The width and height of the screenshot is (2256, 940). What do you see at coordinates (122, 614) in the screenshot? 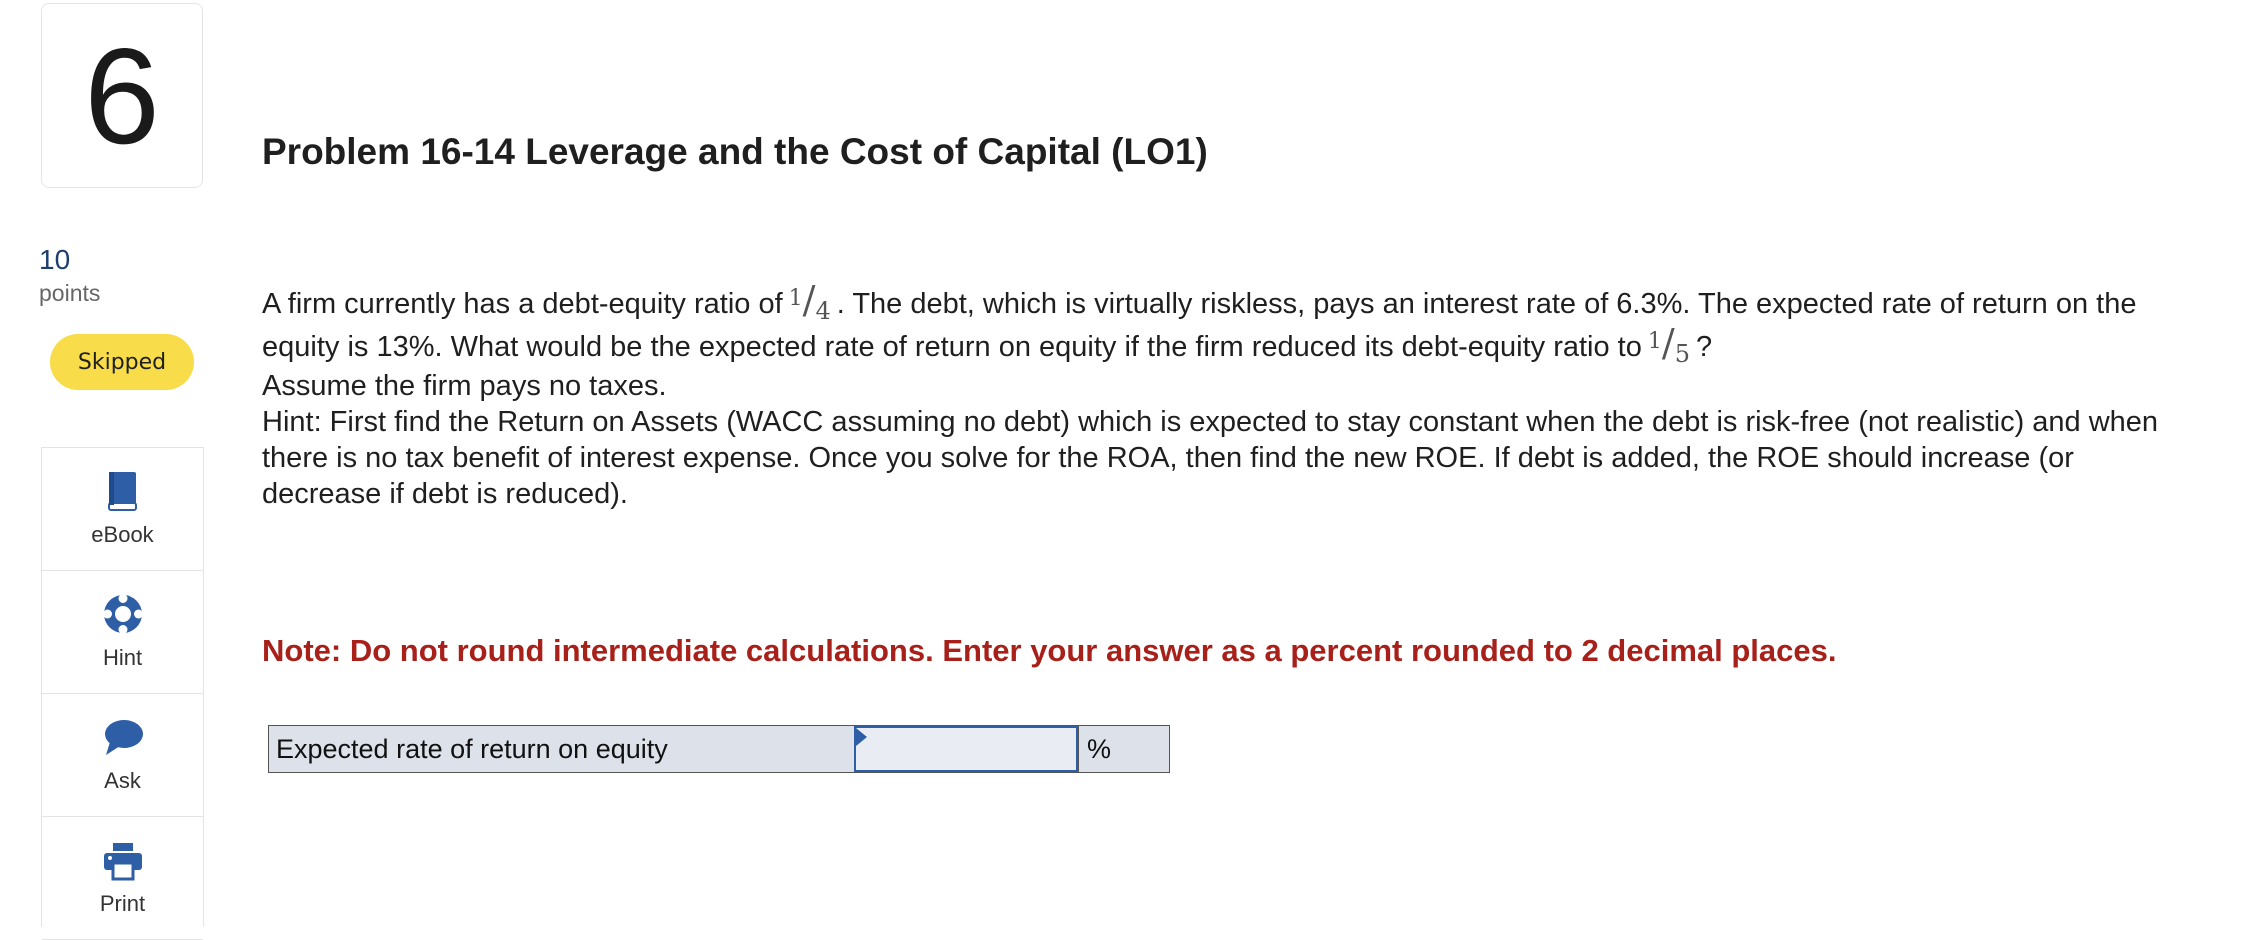
I see `lifebuoy-icon` at bounding box center [122, 614].